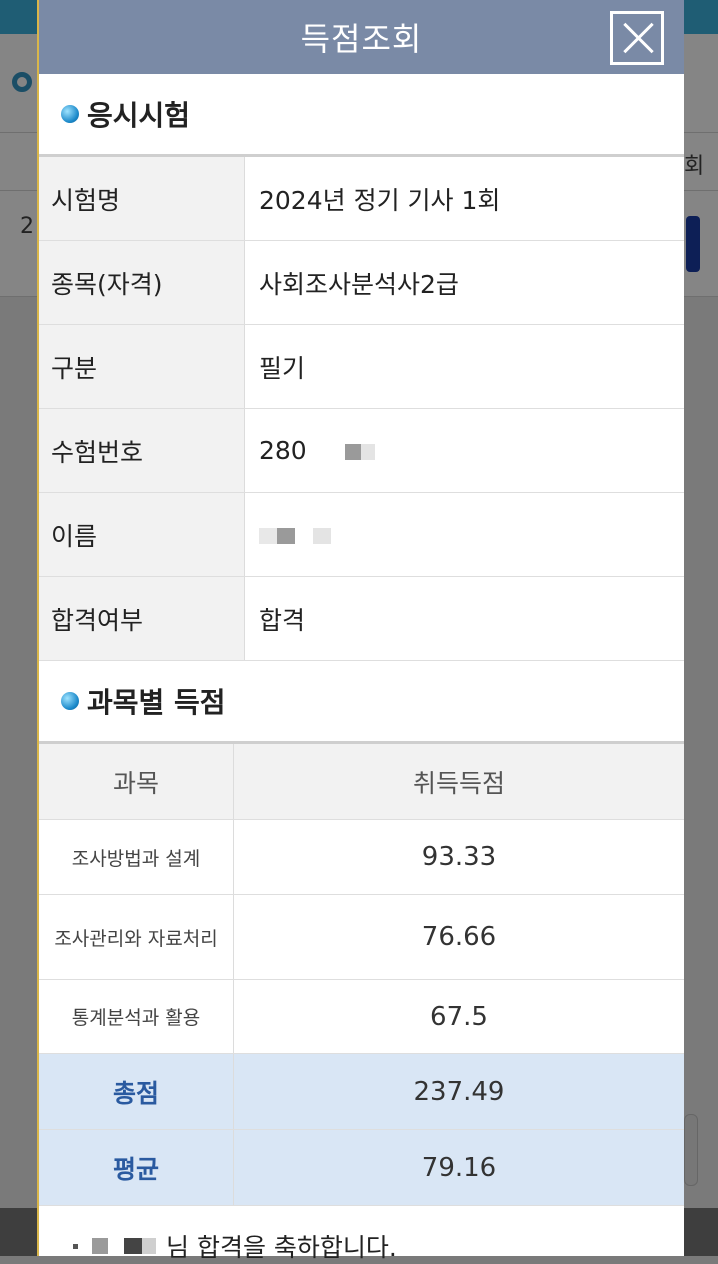 The image size is (718, 1264). I want to click on category-value: 필기, so click(464, 366).